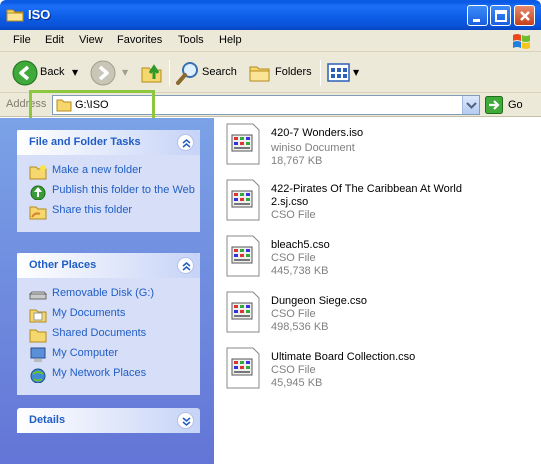 The image size is (541, 464). I want to click on file-name: Dungeon Siege.cso, so click(319, 301).